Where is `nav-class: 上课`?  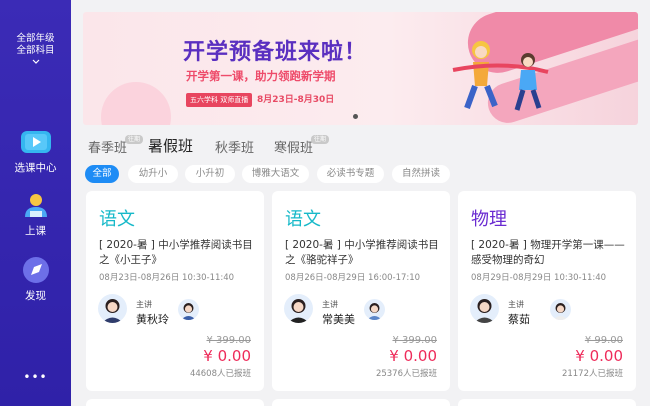 nav-class: 上课 is located at coordinates (35, 214).